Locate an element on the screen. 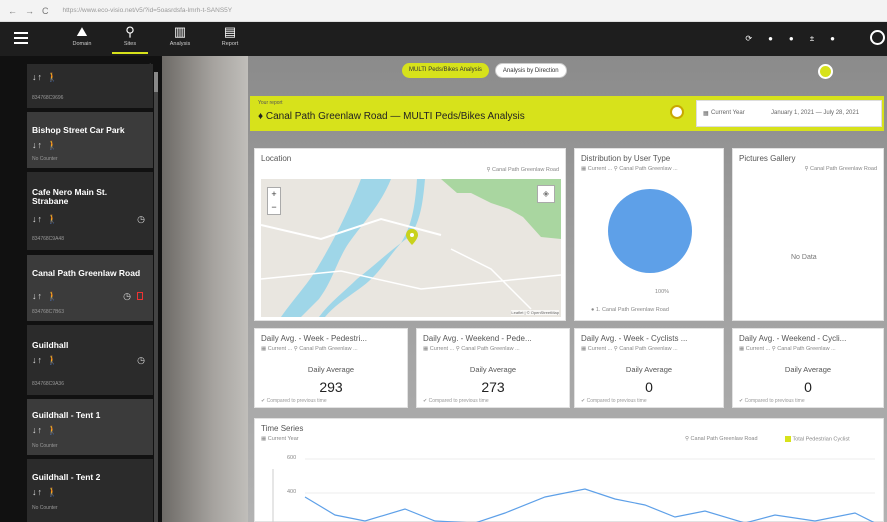 The width and height of the screenshot is (887, 522). map-marker-icon is located at coordinates (412, 237).